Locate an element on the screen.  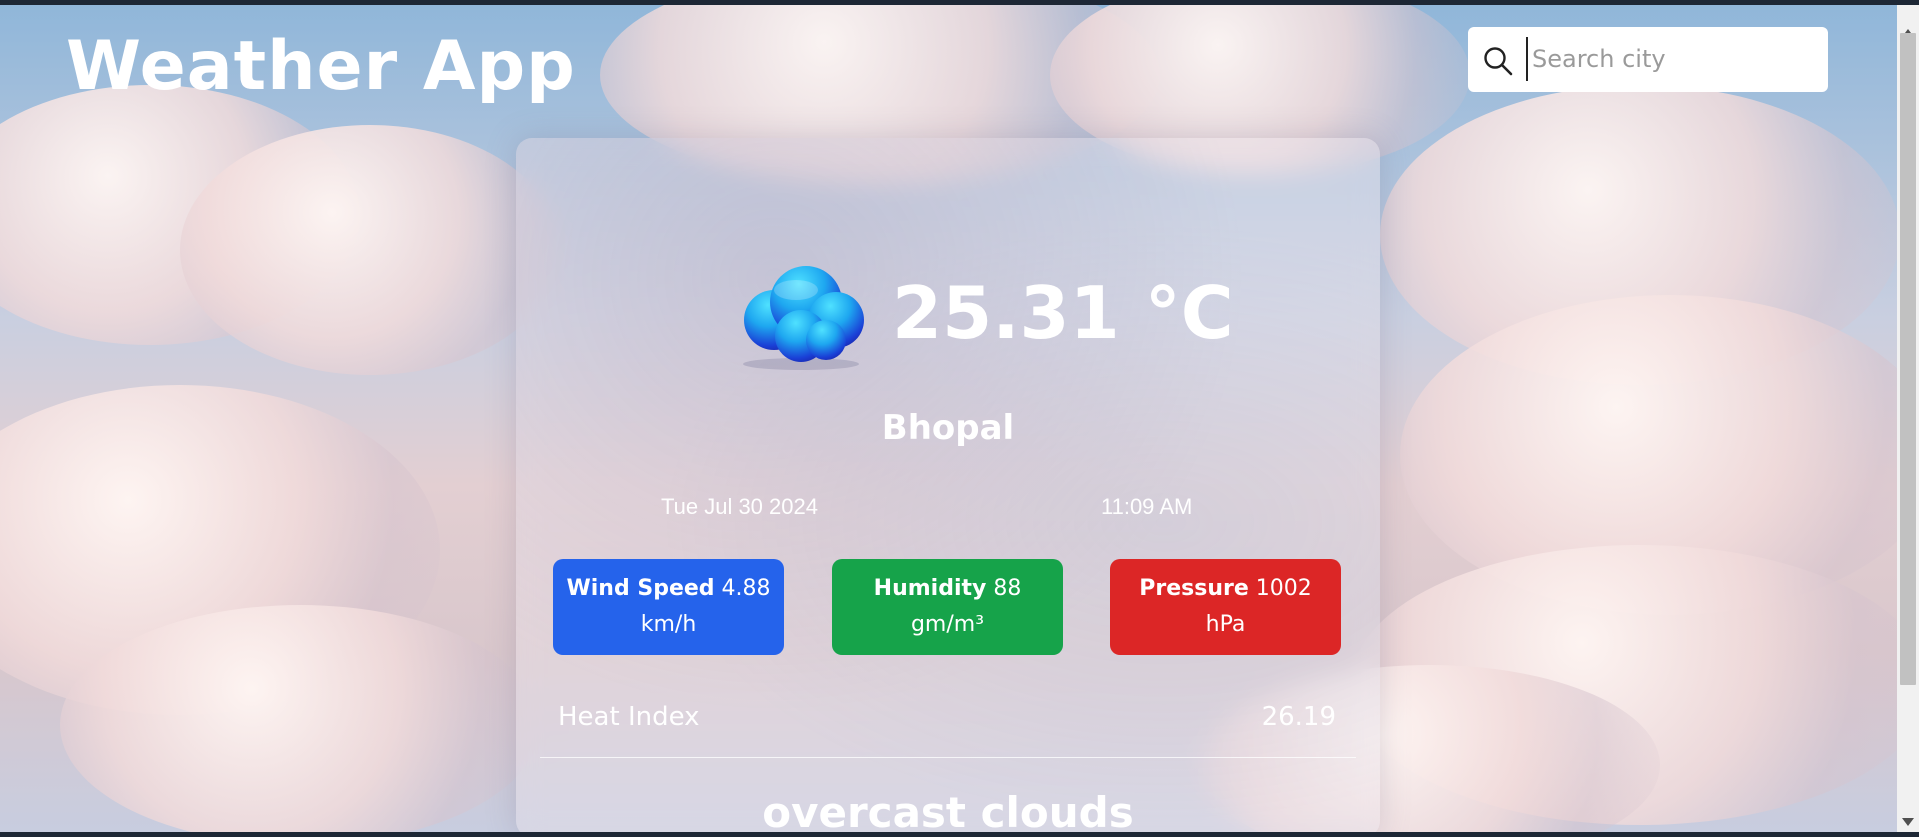
humidity-label: Humidity is located at coordinates (930, 588).